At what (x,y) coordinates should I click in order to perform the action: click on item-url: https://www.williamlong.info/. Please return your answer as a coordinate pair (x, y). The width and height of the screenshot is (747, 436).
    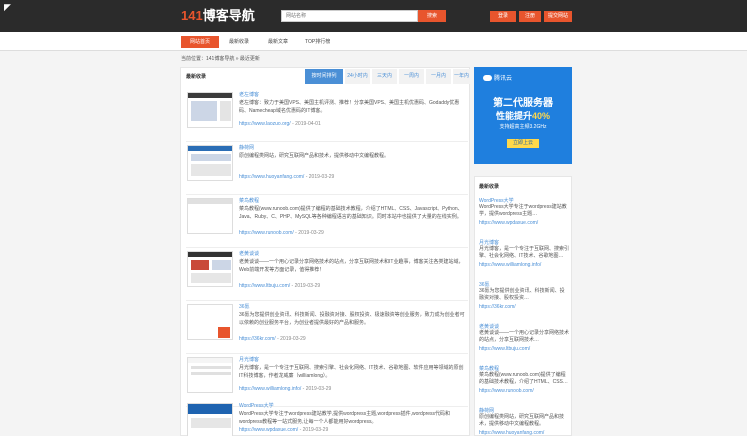
    Looking at the image, I should click on (270, 389).